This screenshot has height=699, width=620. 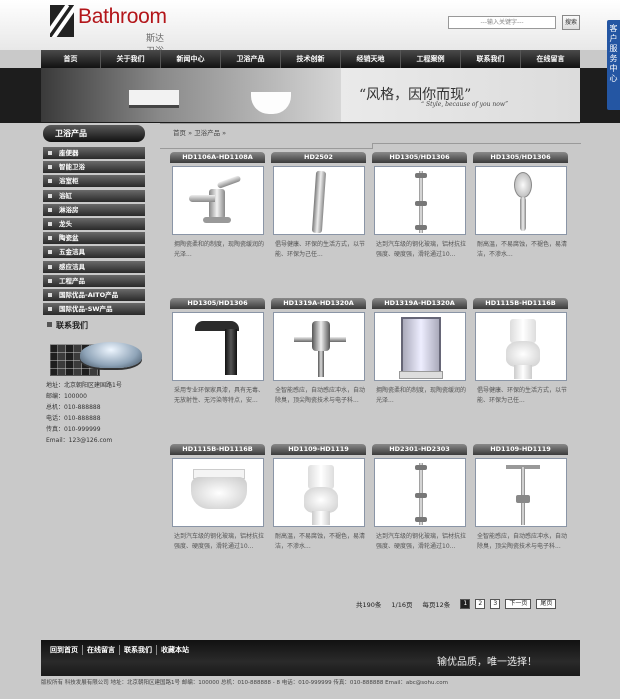 What do you see at coordinates (402, 605) in the screenshot?
I see `pager-page: 1/16页` at bounding box center [402, 605].